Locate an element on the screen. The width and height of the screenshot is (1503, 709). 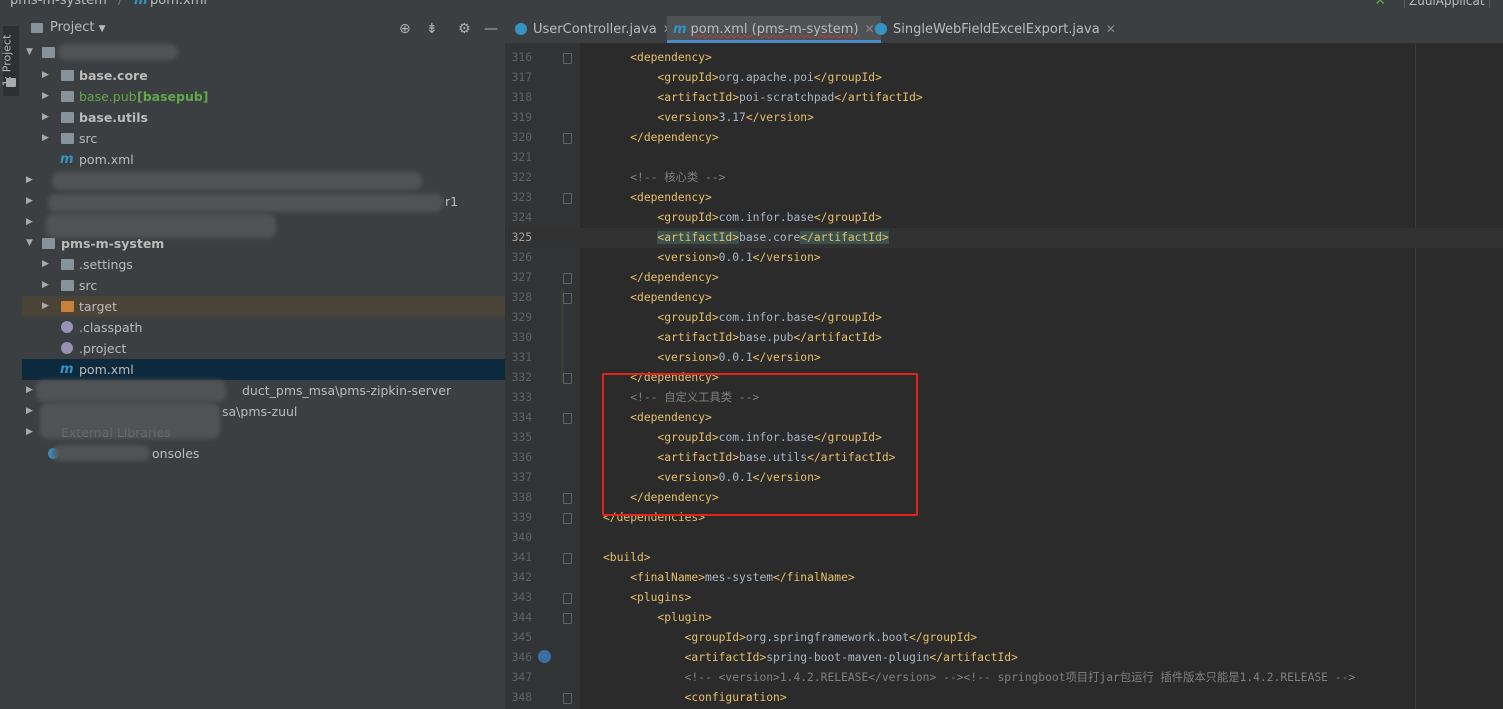
code-text: <groupId>com.infor.base</groupId> is located at coordinates (769, 317).